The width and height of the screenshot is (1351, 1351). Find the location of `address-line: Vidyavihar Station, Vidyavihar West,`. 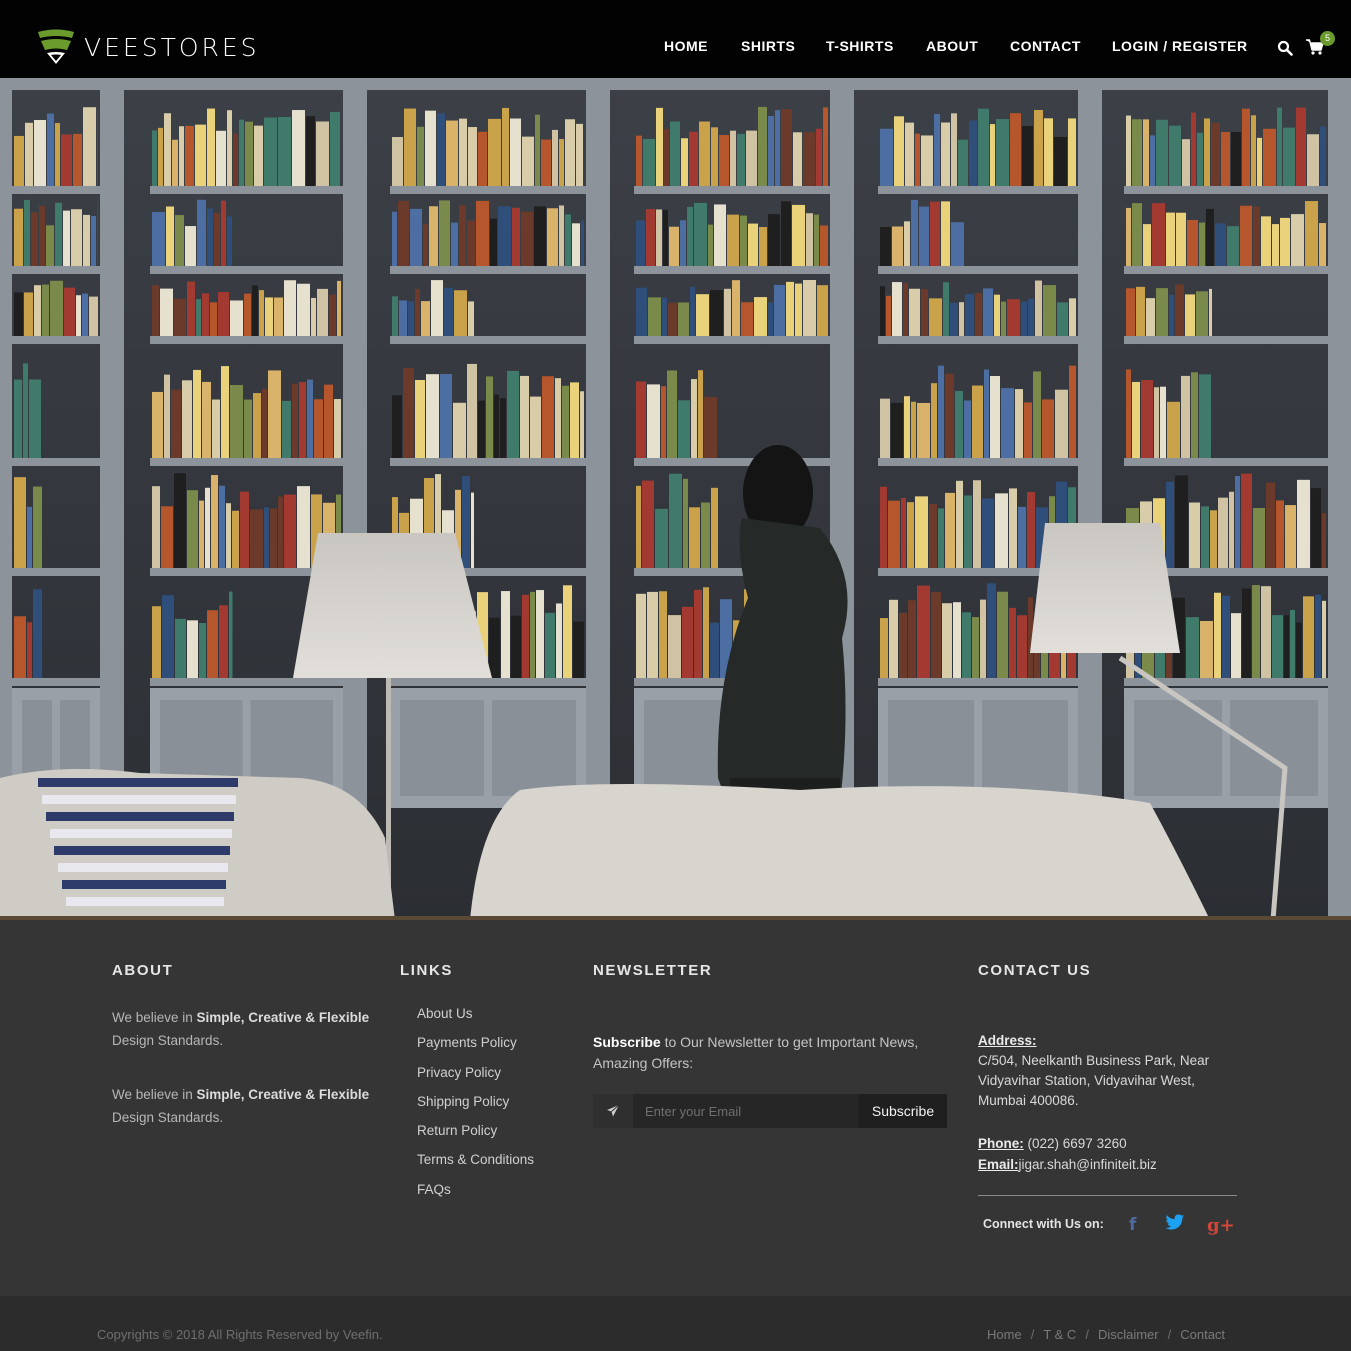

address-line: Vidyavihar Station, Vidyavihar West, is located at coordinates (1086, 1080).